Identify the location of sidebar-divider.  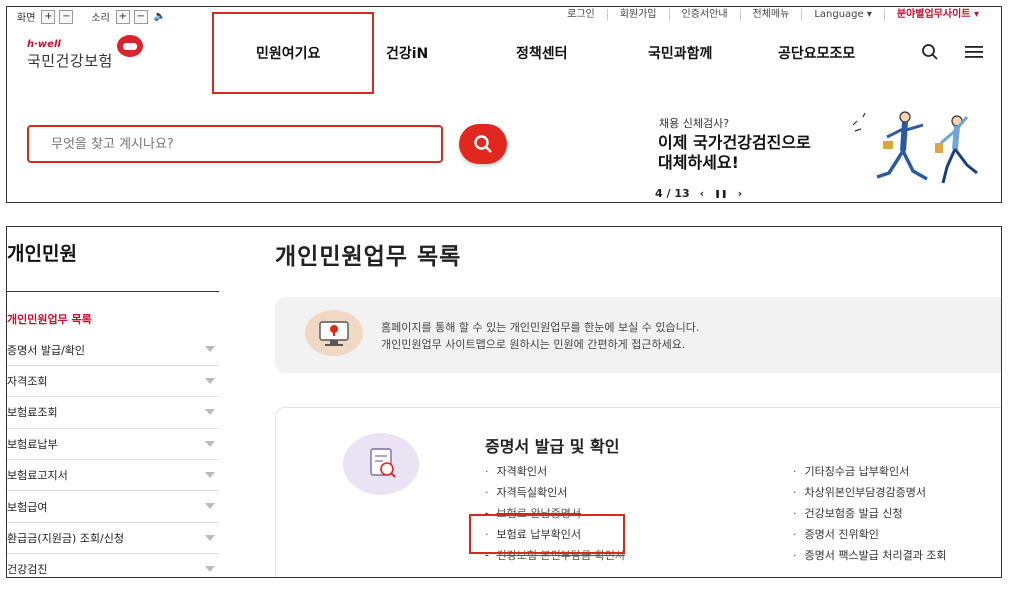
(113, 291).